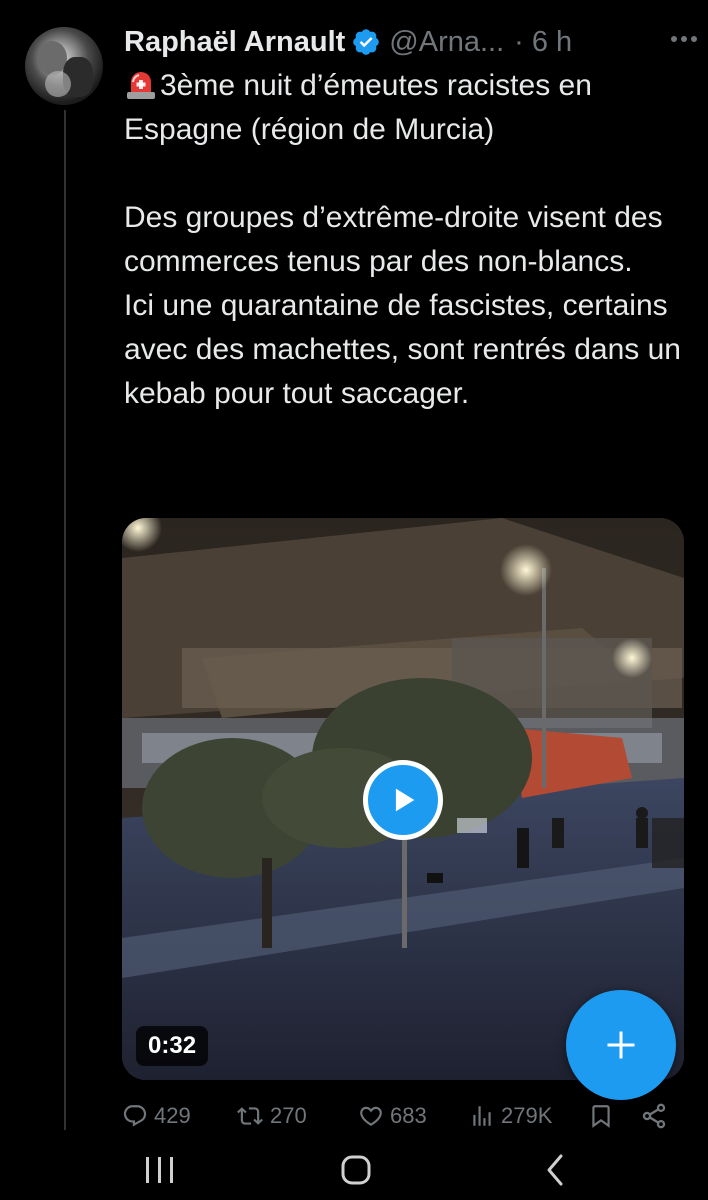 The image size is (708, 1200). Describe the element at coordinates (234, 42) in the screenshot. I see `author-name: Raphaël Arnault` at that location.